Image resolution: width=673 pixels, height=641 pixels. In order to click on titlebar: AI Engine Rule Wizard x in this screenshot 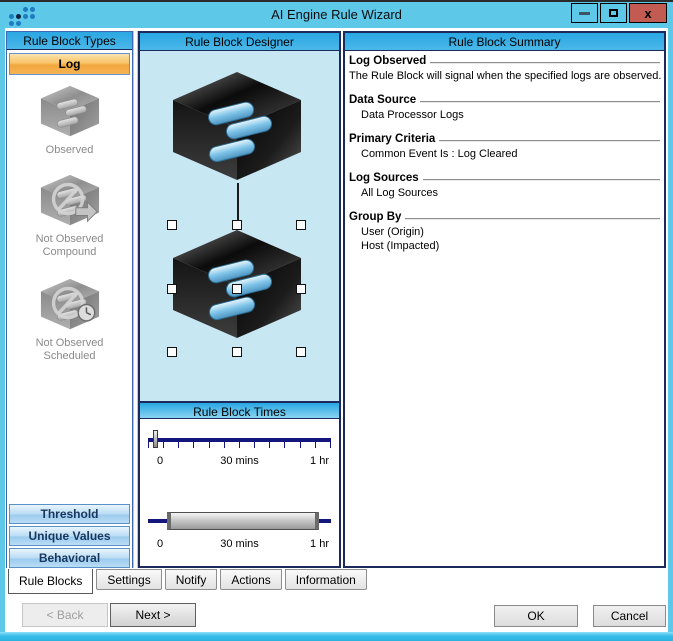, I will do `click(336, 15)`.